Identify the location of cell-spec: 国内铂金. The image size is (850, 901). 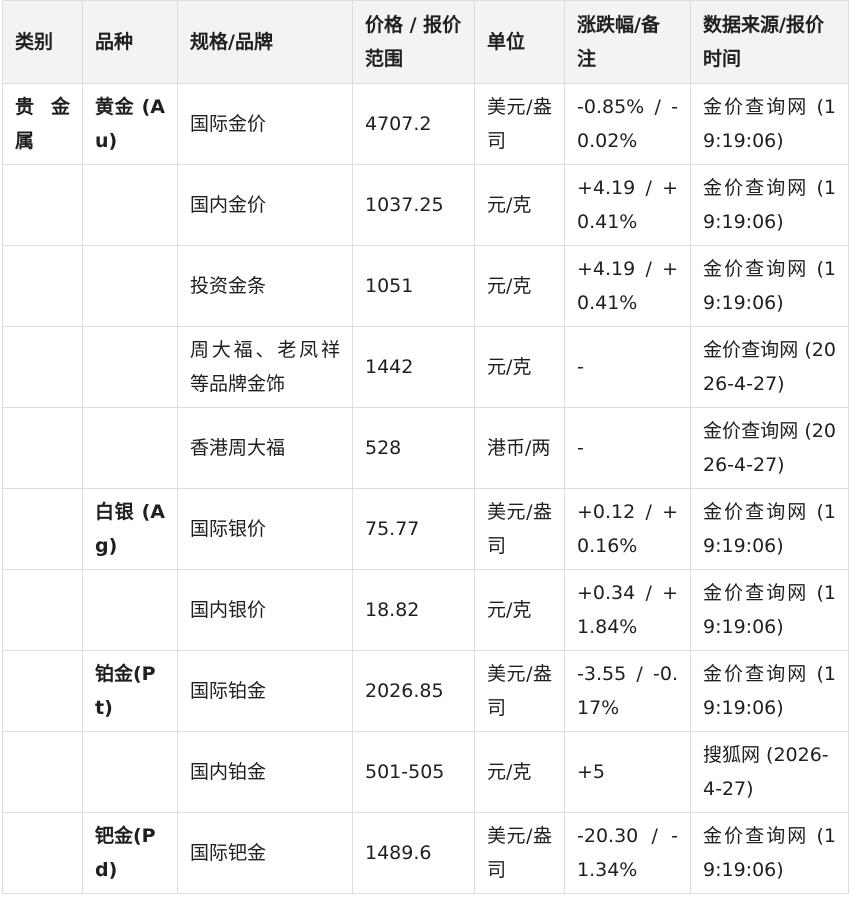
(265, 772).